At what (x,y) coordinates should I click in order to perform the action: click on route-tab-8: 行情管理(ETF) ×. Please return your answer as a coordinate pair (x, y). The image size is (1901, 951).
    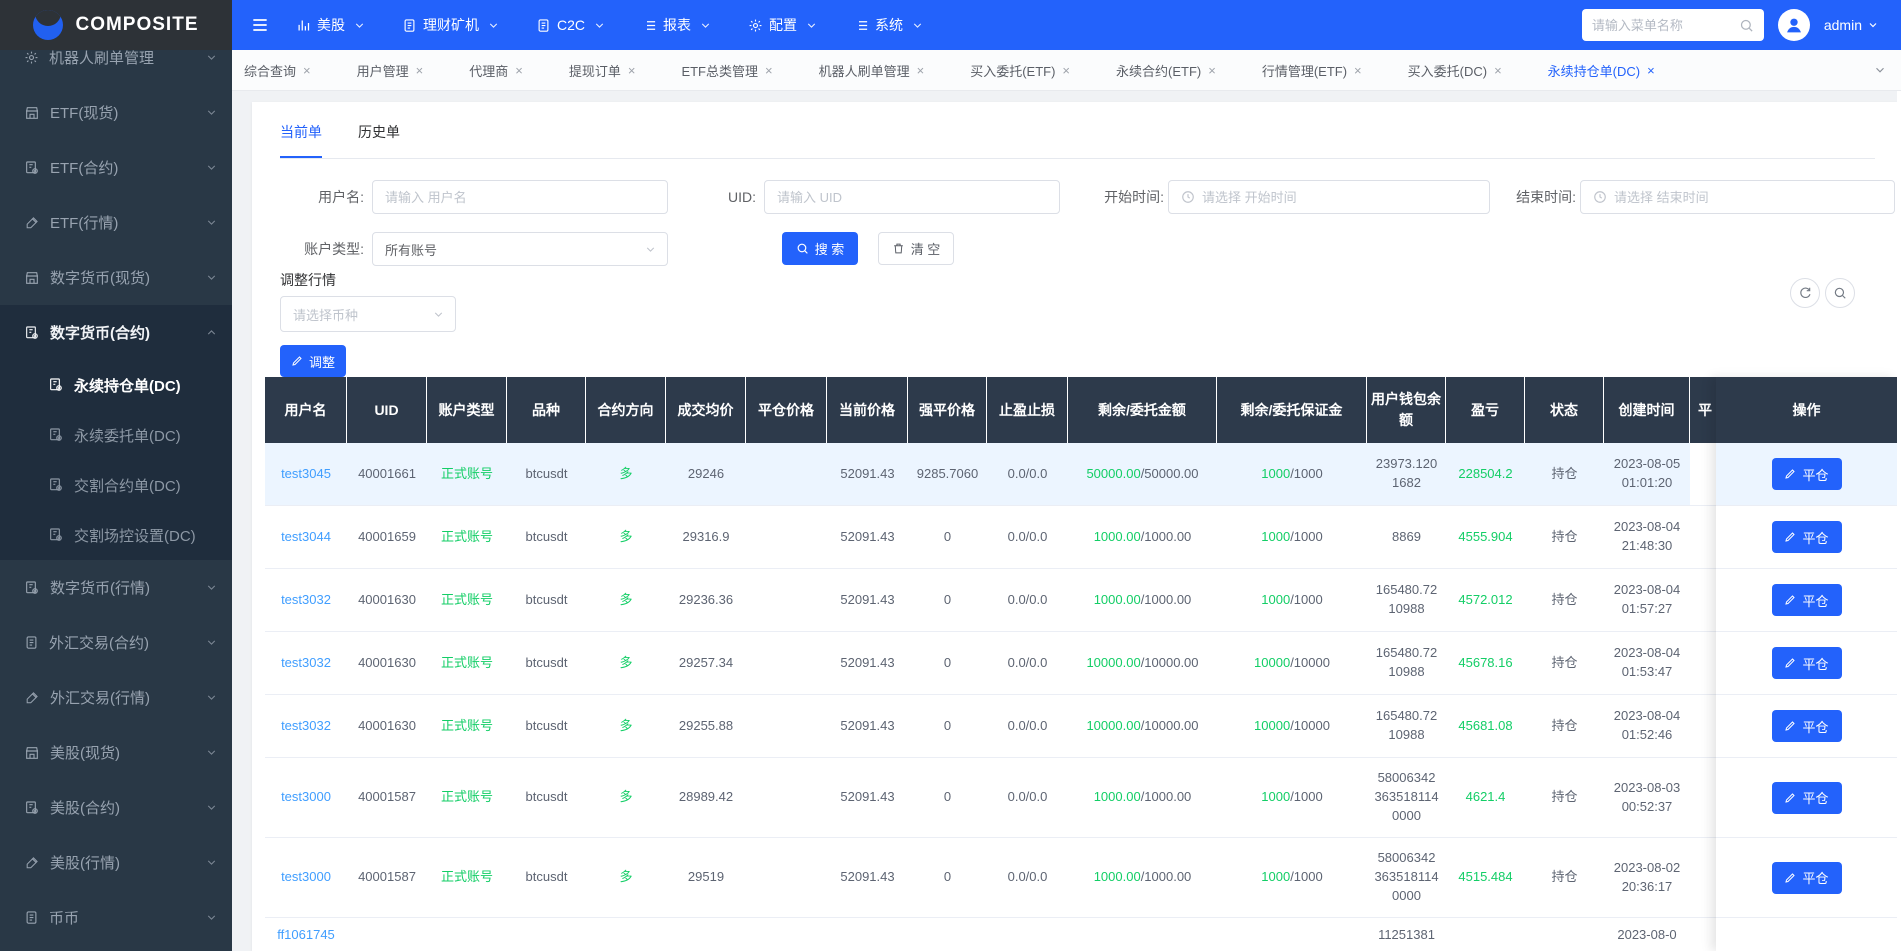
    Looking at the image, I should click on (1312, 70).